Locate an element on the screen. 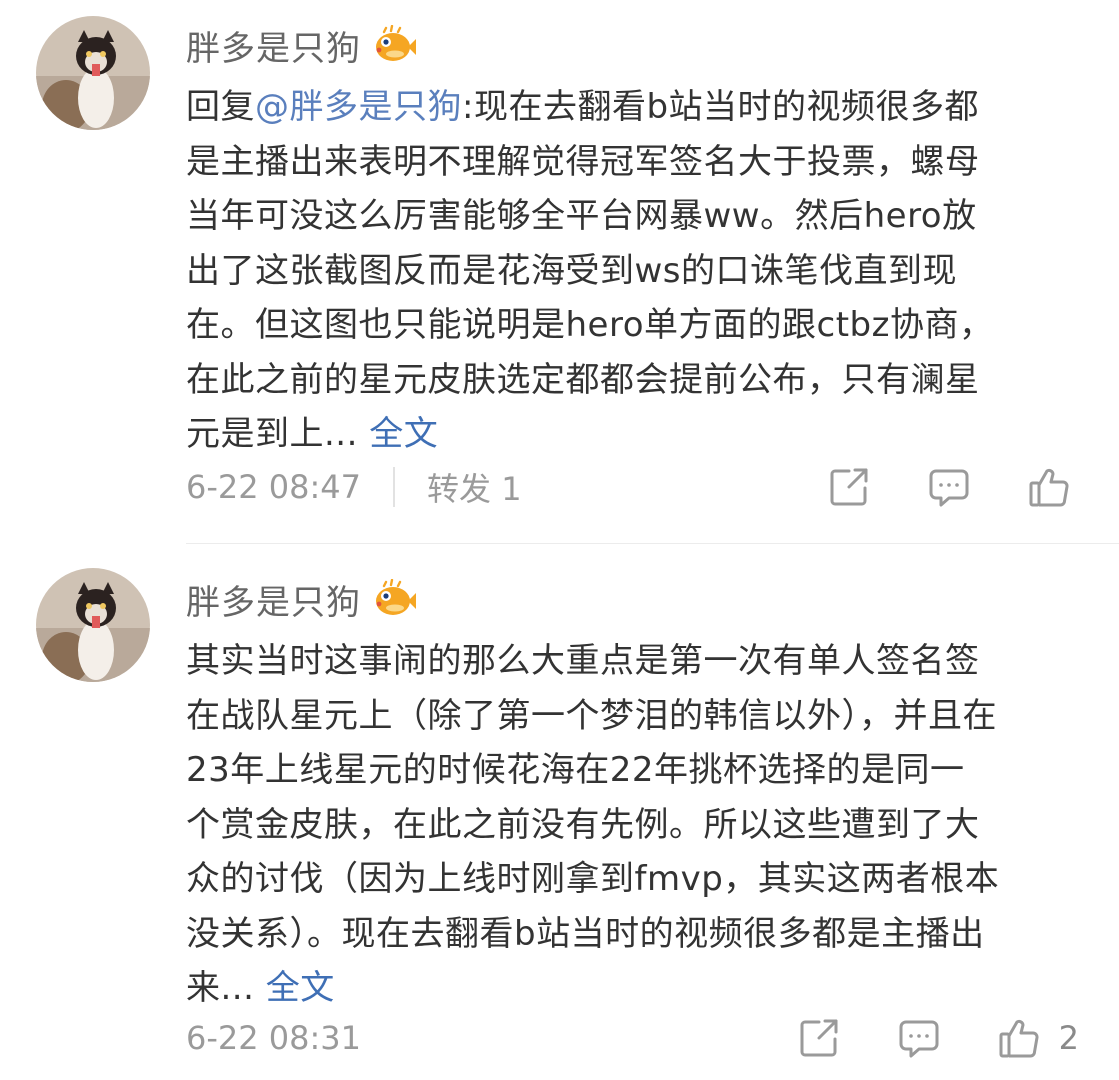 The width and height of the screenshot is (1119, 1080). comment-line: 回复@胖多是只狗:现在去翻看b站当时的视频很多都 is located at coordinates (636, 107).